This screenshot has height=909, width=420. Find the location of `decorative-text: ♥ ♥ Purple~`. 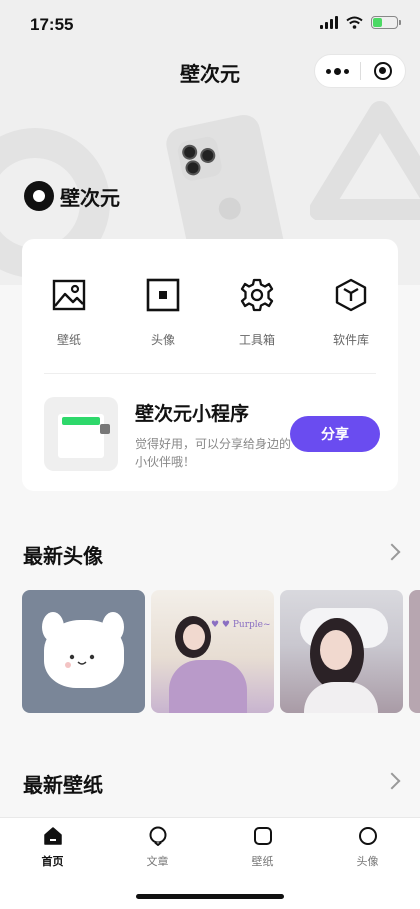

decorative-text: ♥ ♥ Purple~ is located at coordinates (241, 625).